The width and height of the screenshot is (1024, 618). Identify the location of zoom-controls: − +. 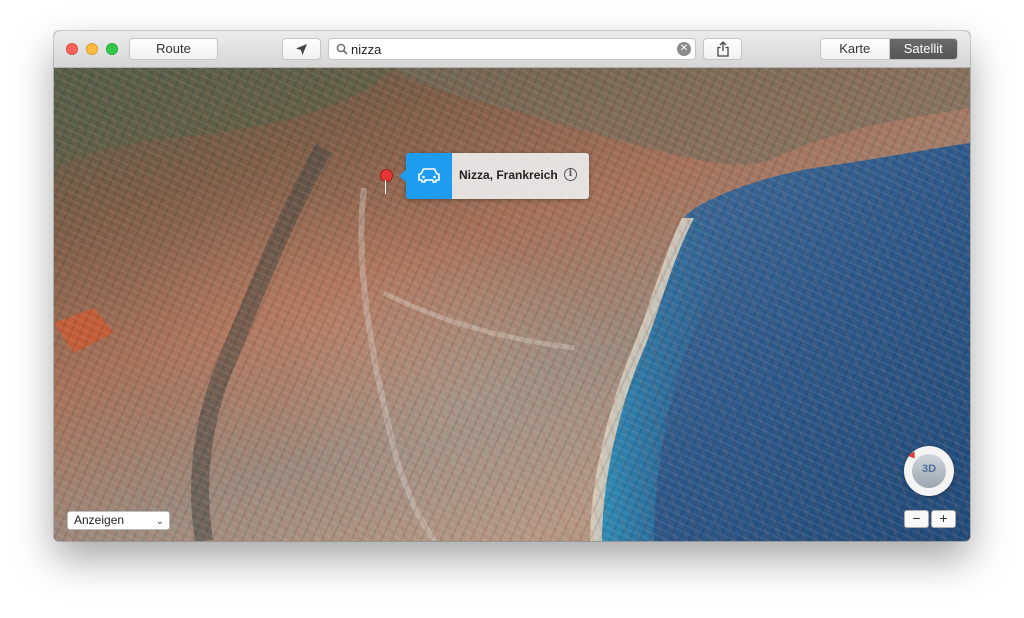
(930, 519).